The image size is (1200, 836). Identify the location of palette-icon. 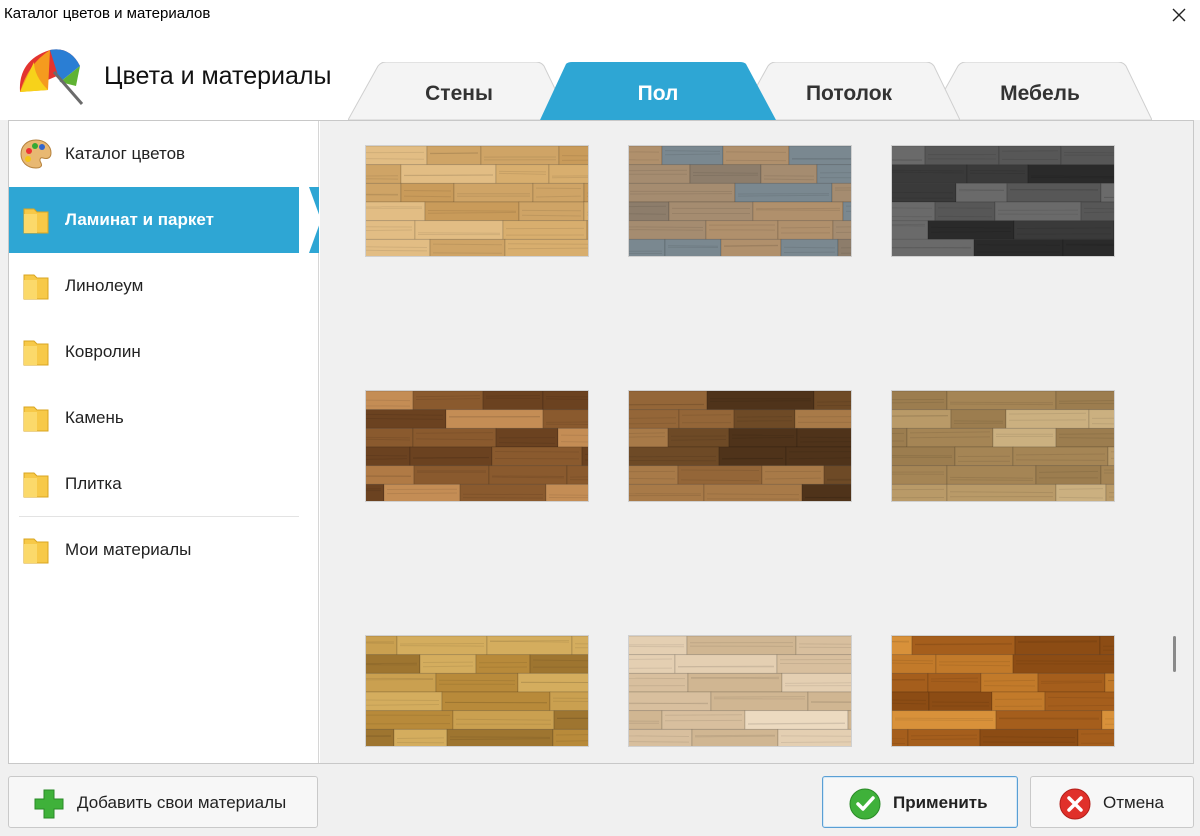
(36, 154).